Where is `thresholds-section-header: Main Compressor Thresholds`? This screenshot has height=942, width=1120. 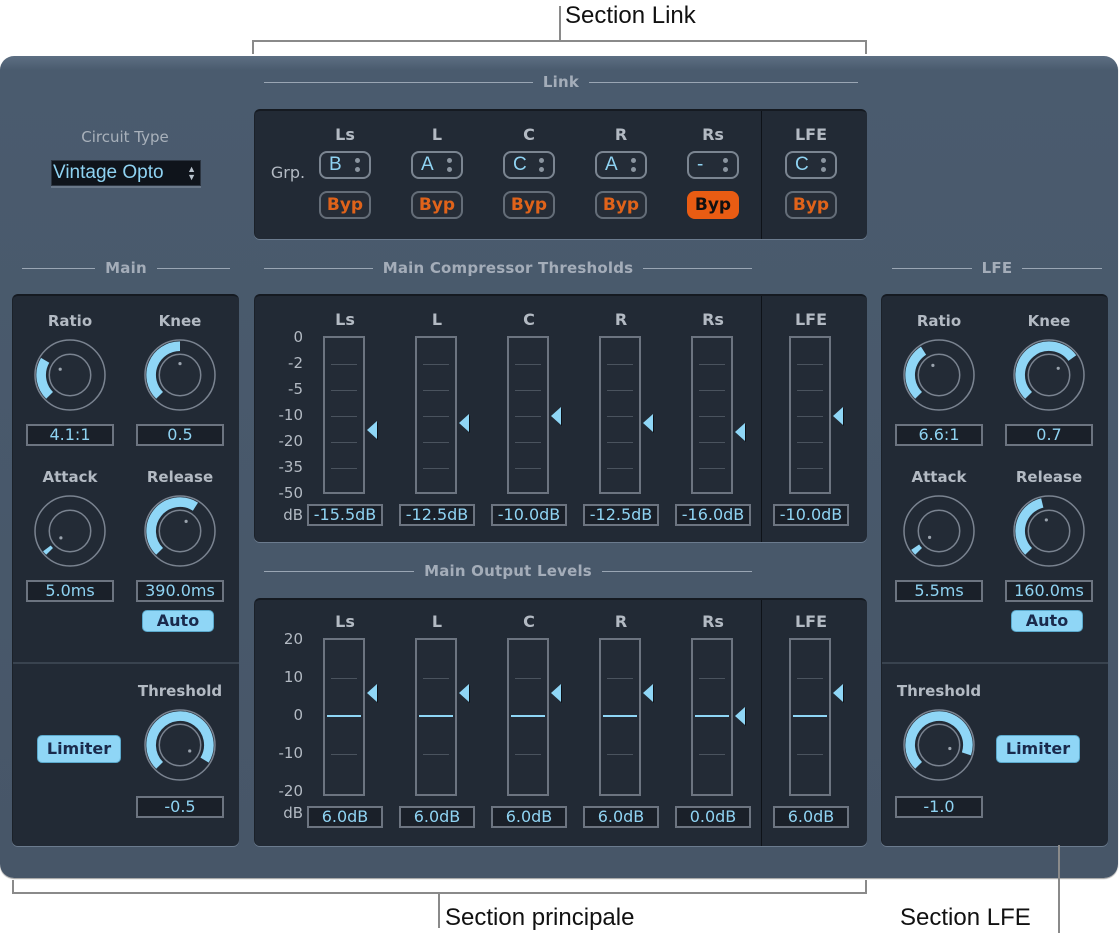 thresholds-section-header: Main Compressor Thresholds is located at coordinates (508, 268).